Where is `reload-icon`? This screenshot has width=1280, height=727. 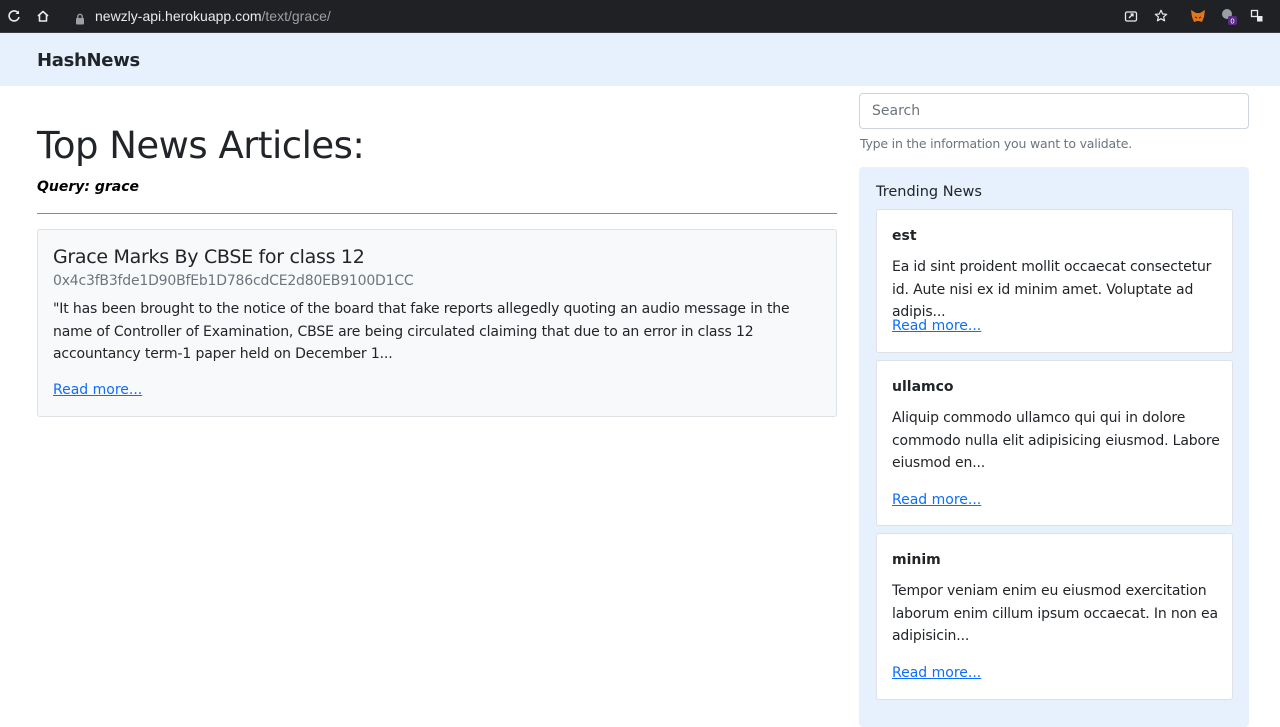 reload-icon is located at coordinates (14, 16).